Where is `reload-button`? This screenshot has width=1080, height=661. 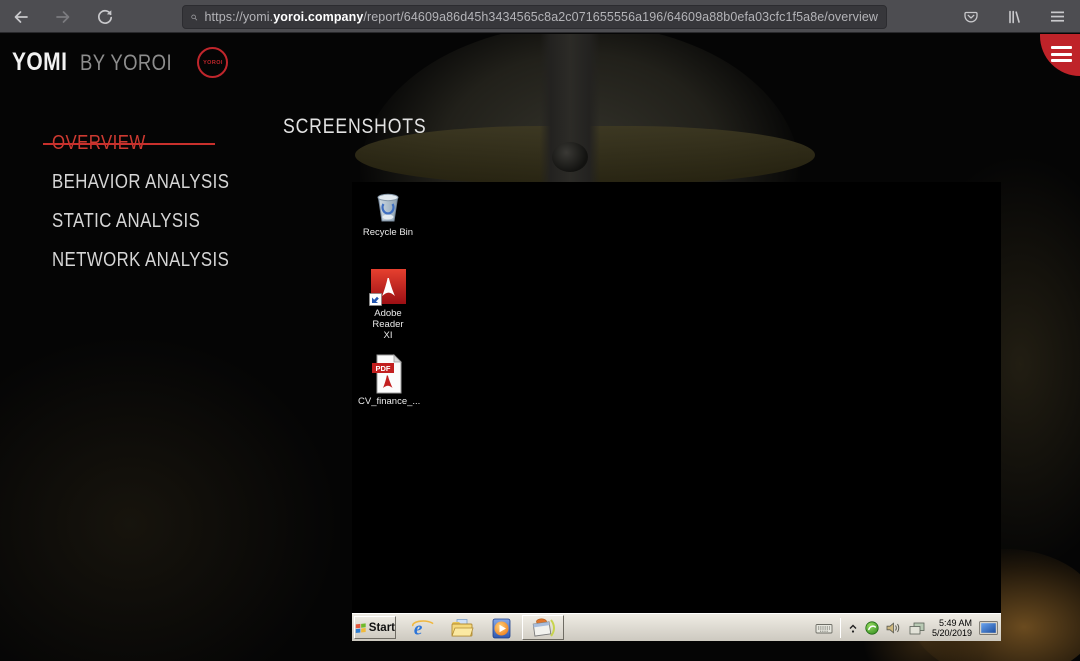
reload-button is located at coordinates (105, 17).